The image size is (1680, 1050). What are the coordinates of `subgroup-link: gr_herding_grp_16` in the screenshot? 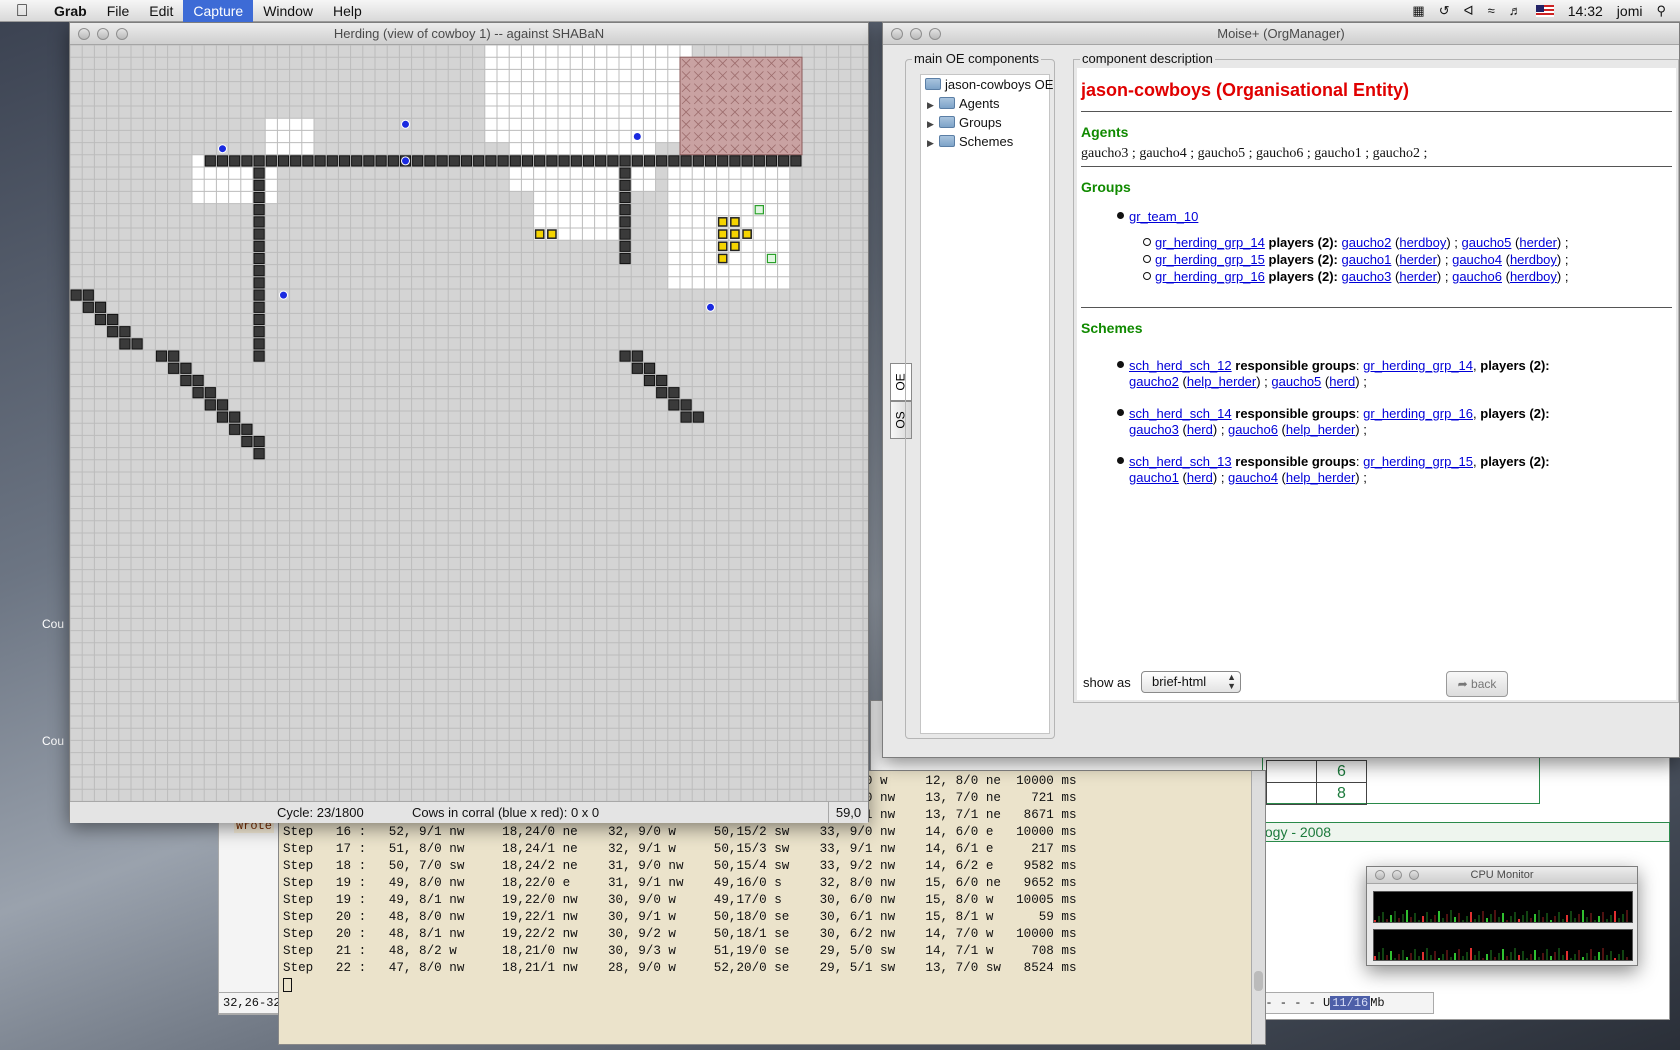 It's located at (1210, 276).